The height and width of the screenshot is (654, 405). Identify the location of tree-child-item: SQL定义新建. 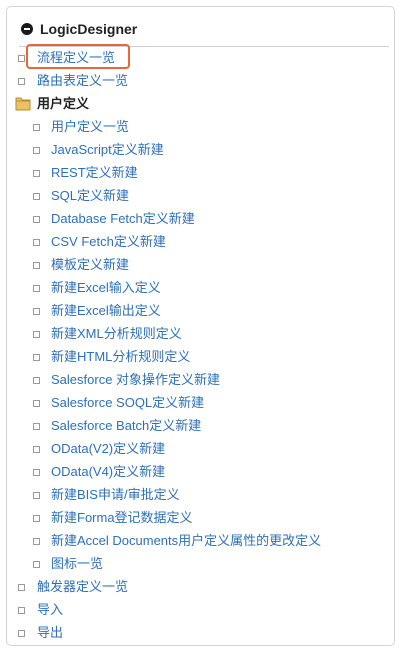
(200, 196).